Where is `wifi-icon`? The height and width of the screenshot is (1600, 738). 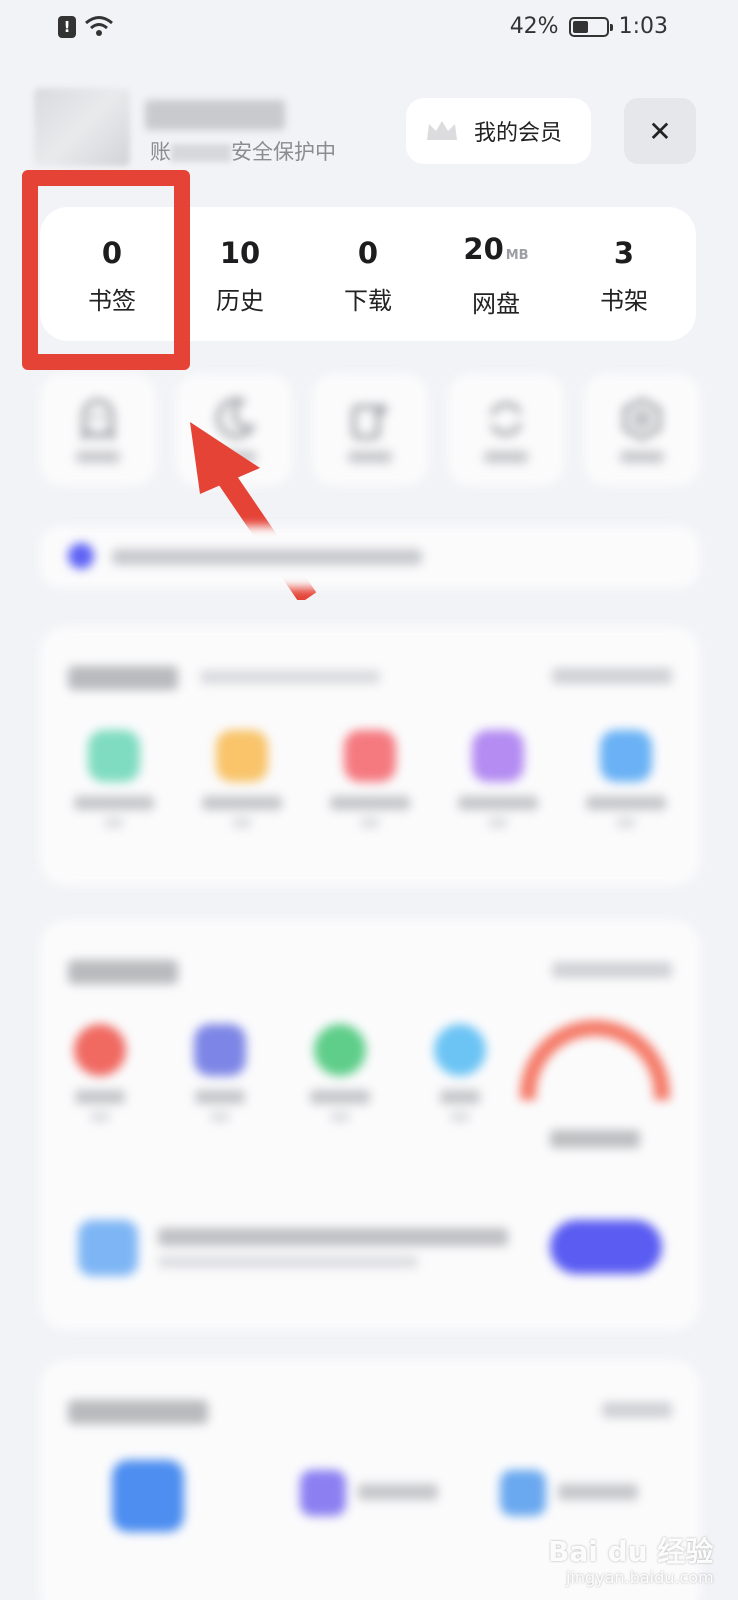
wifi-icon is located at coordinates (99, 26).